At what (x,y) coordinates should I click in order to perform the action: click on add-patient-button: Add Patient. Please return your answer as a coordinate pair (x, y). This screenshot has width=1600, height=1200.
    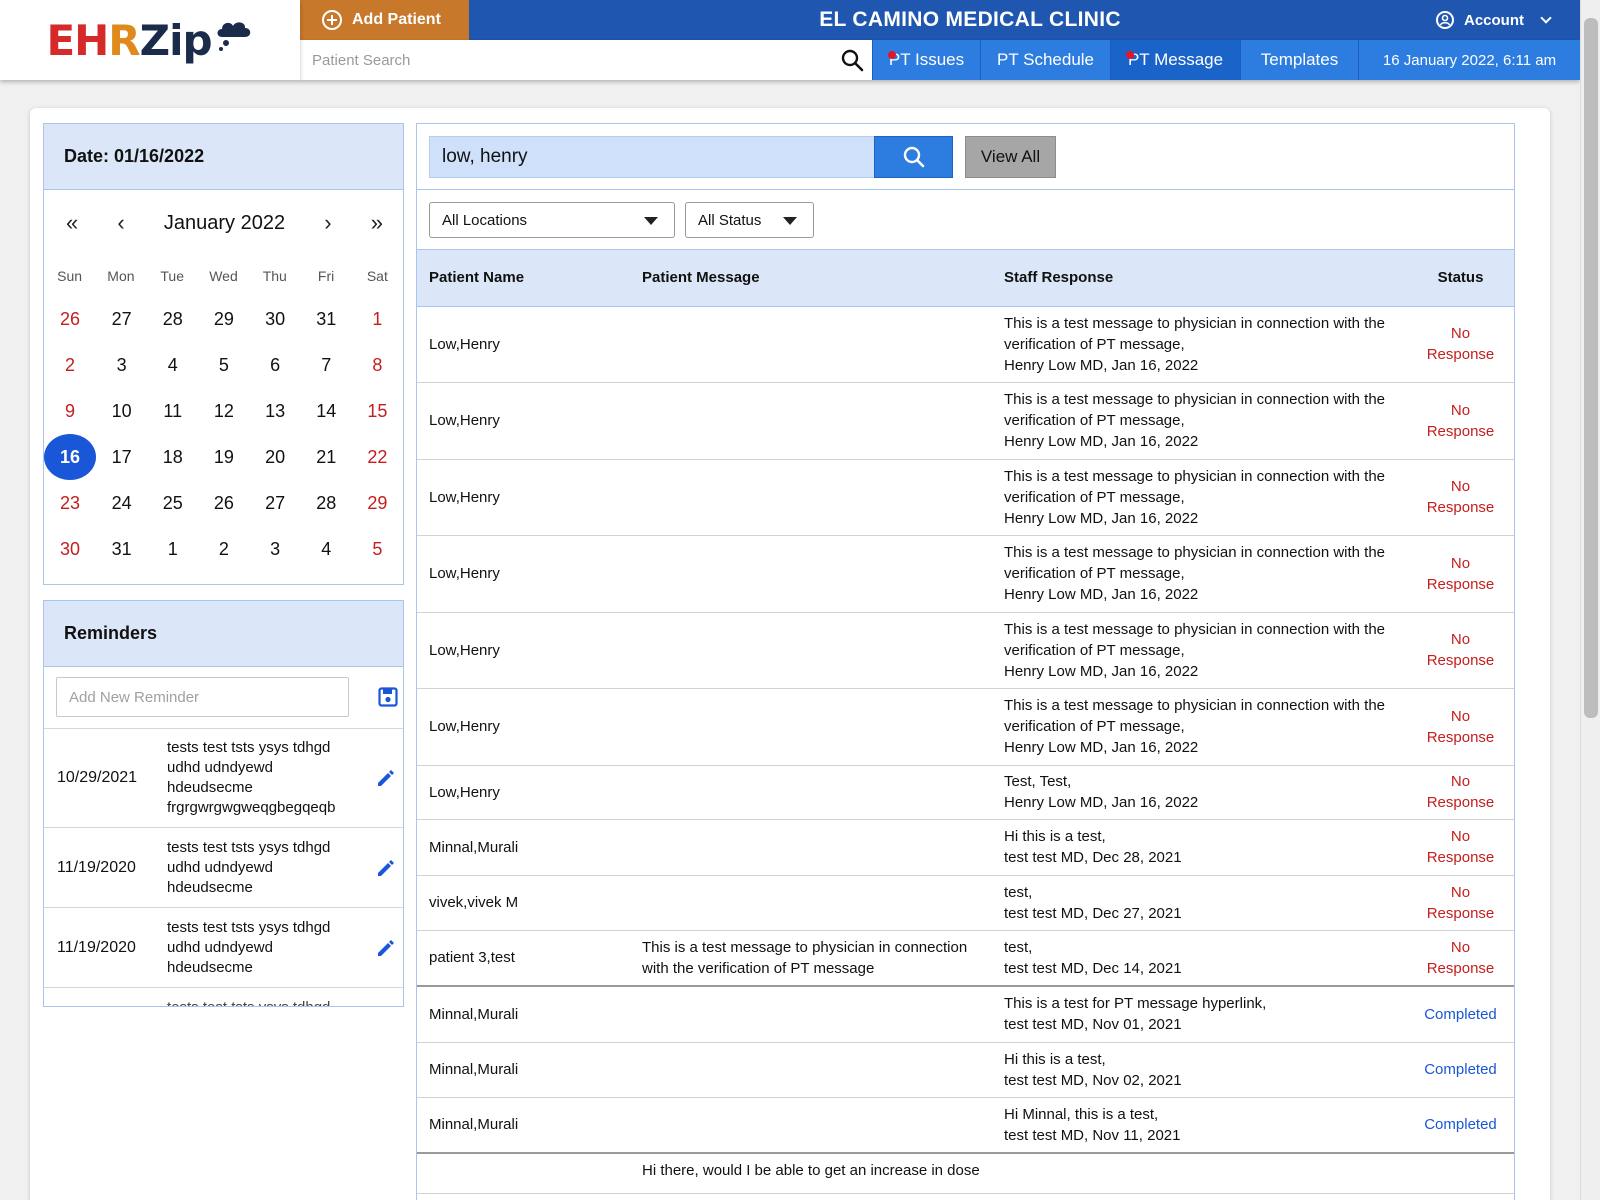
    Looking at the image, I should click on (384, 20).